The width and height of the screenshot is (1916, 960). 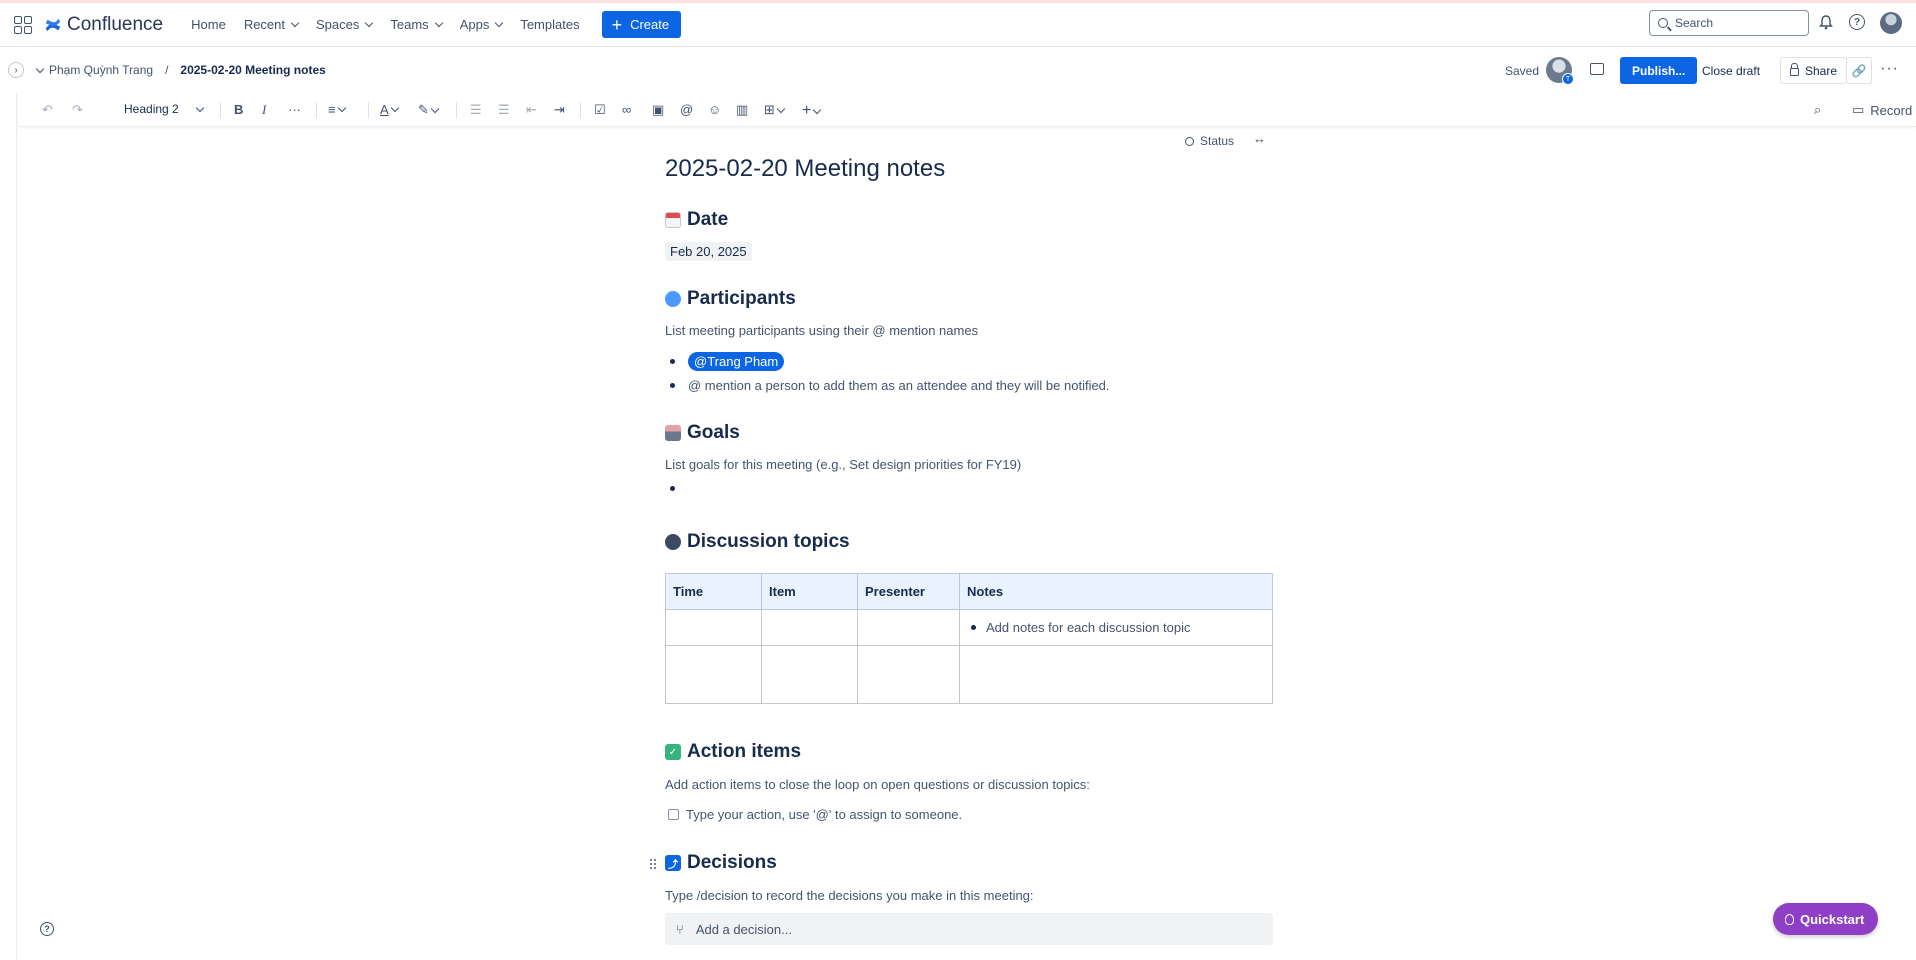 What do you see at coordinates (151, 109) in the screenshot?
I see `text-style-label: Heading 2` at bounding box center [151, 109].